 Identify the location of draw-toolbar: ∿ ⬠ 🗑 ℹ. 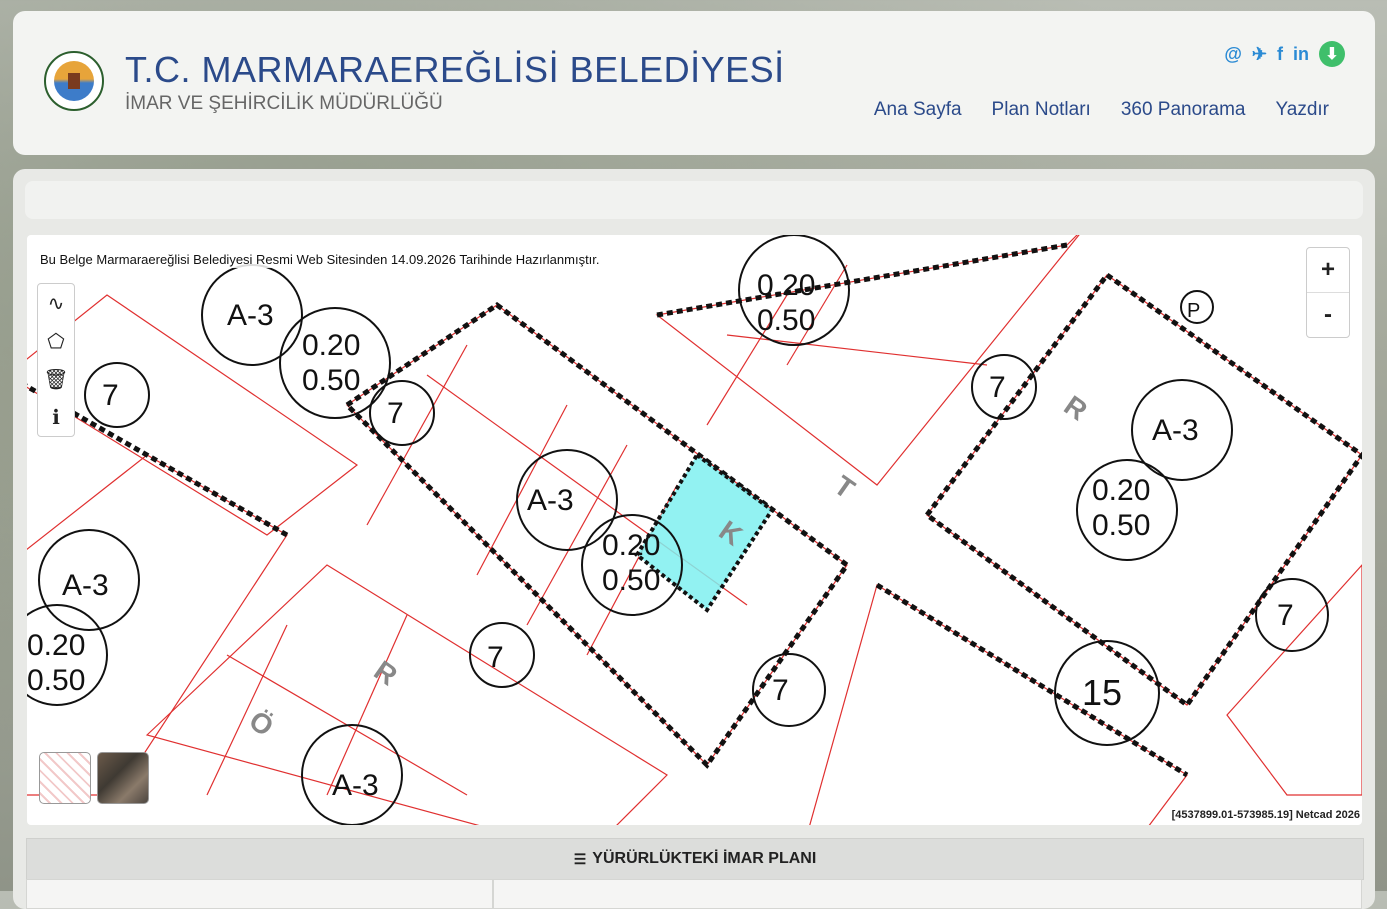
(56, 360).